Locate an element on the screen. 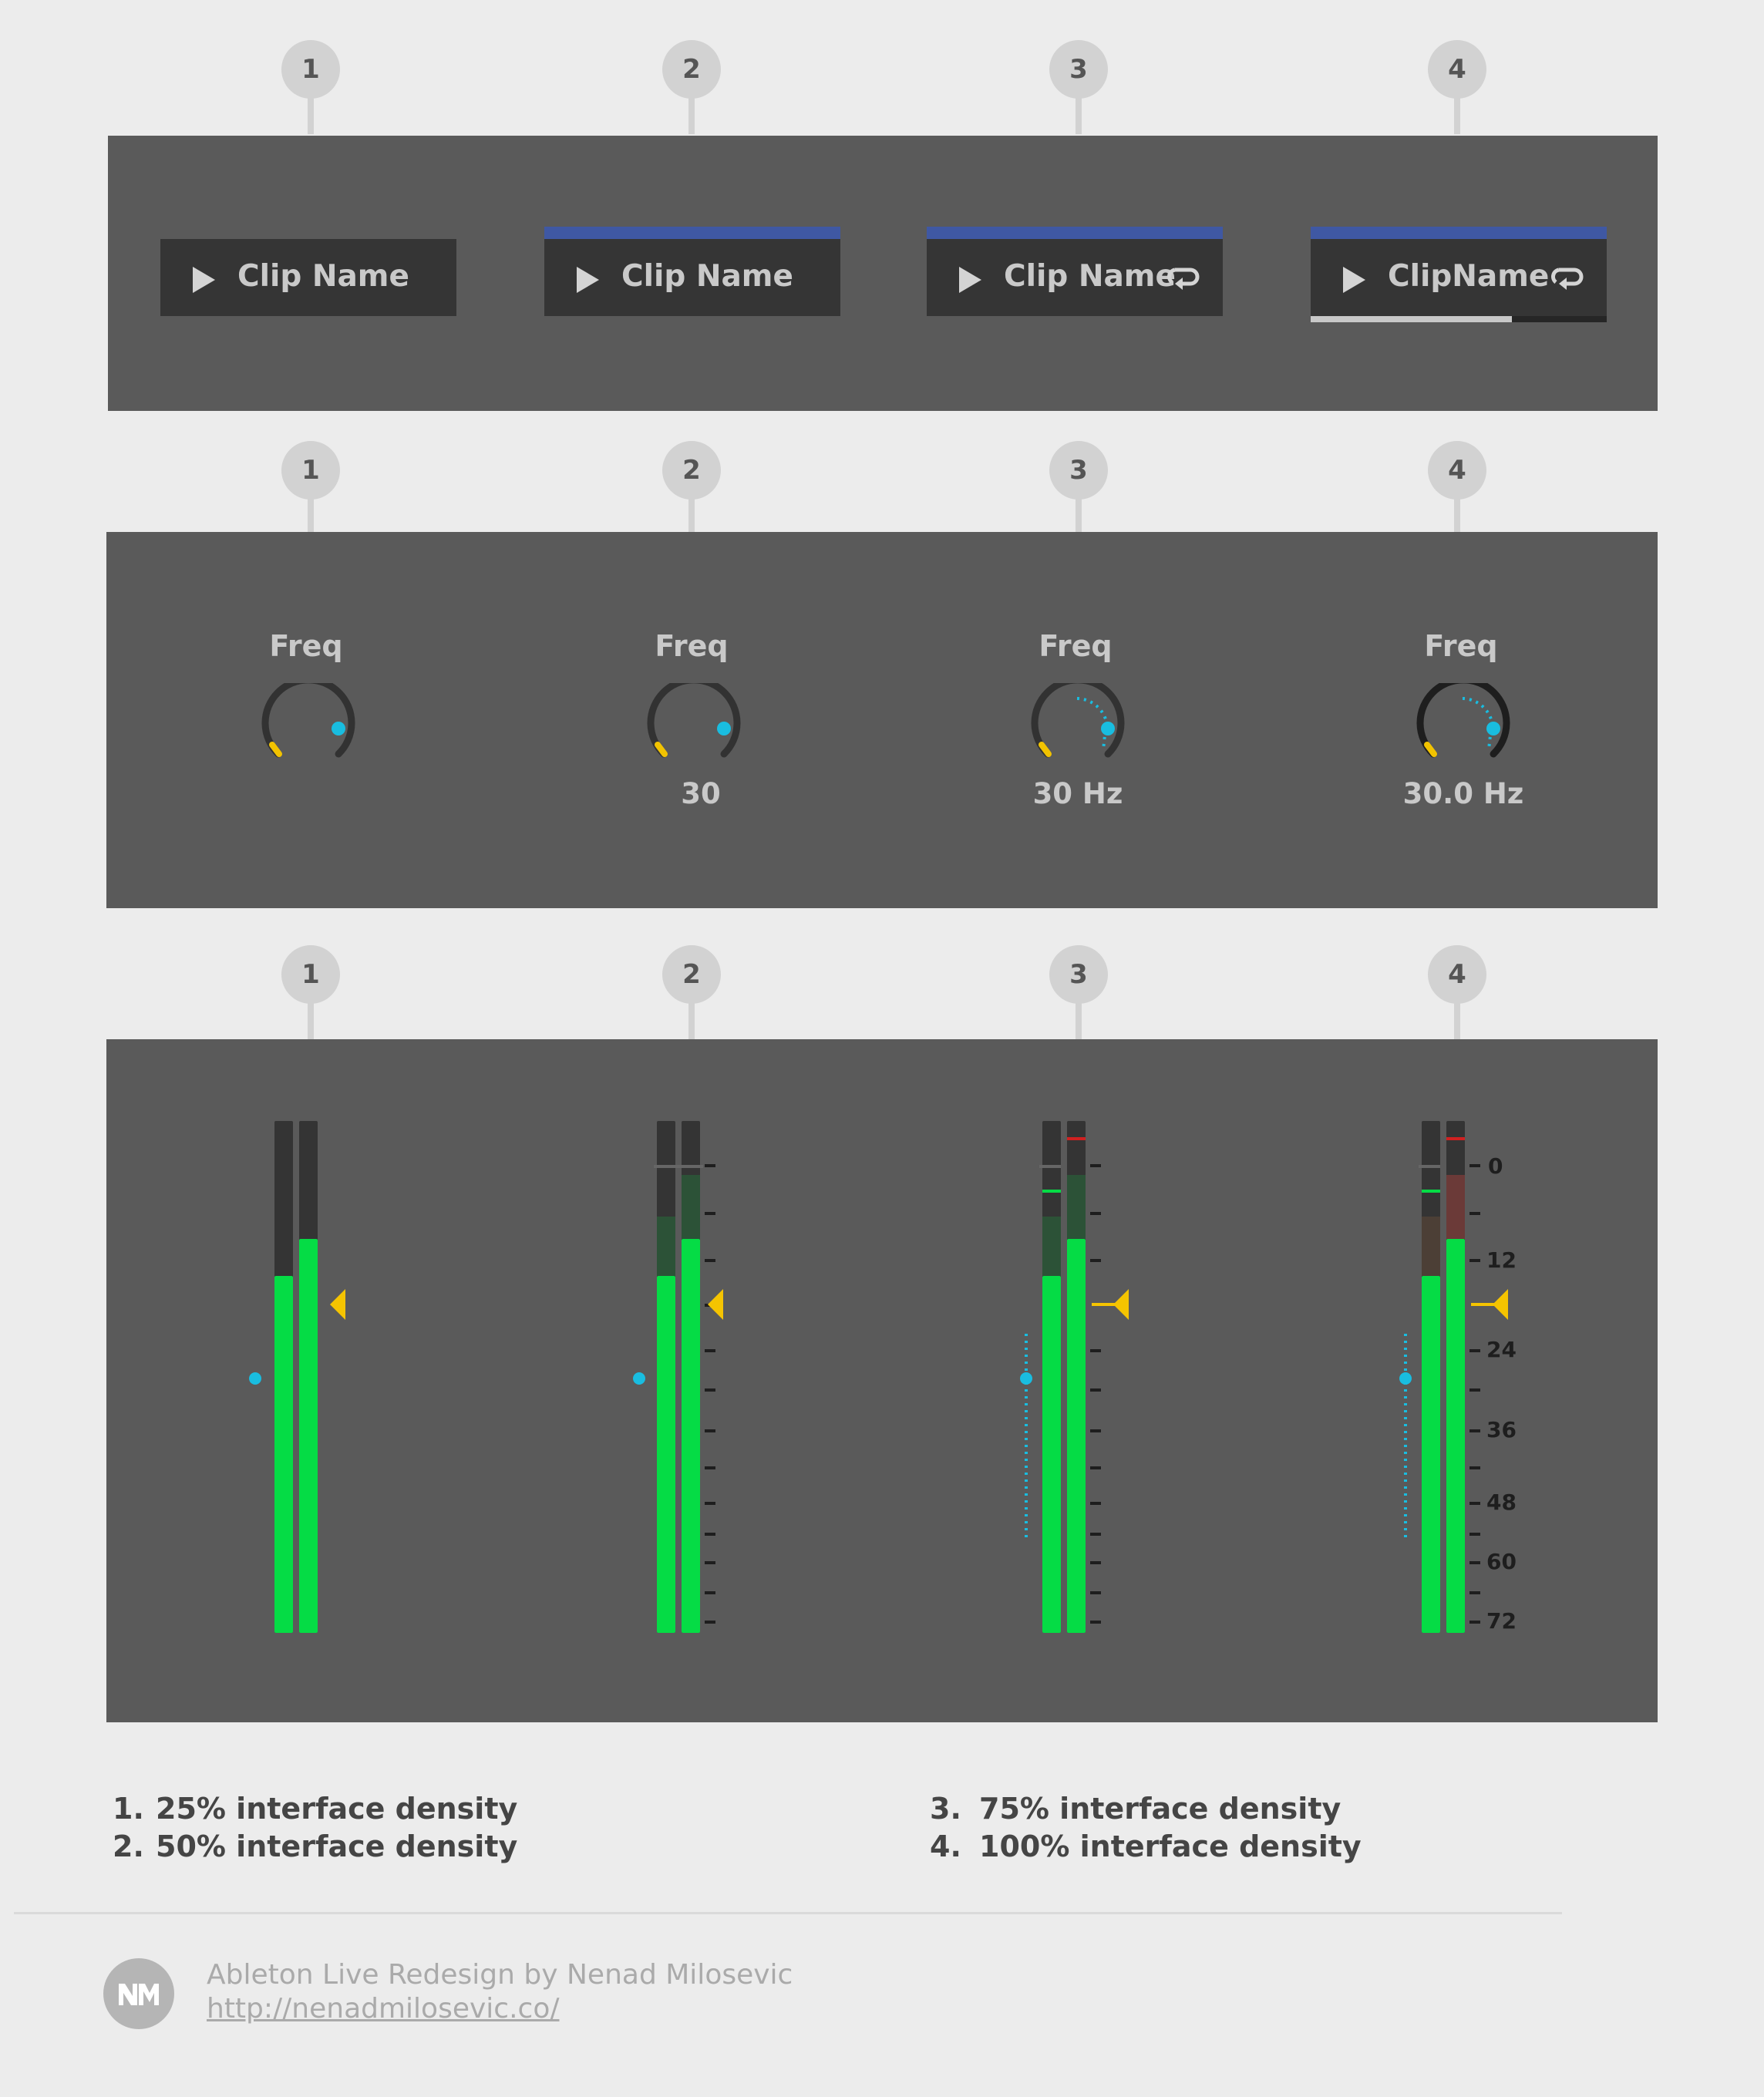  legend-item: 1. 25% interface density is located at coordinates (315, 1809).